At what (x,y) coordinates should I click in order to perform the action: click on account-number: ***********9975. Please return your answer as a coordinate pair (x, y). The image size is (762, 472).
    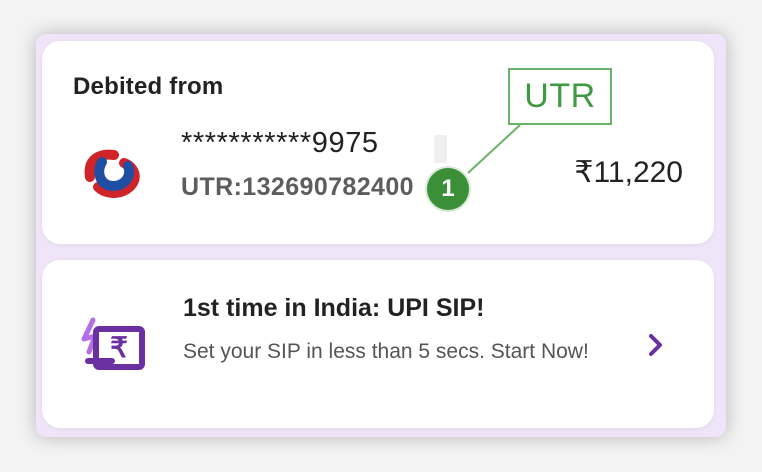
    Looking at the image, I should click on (280, 143).